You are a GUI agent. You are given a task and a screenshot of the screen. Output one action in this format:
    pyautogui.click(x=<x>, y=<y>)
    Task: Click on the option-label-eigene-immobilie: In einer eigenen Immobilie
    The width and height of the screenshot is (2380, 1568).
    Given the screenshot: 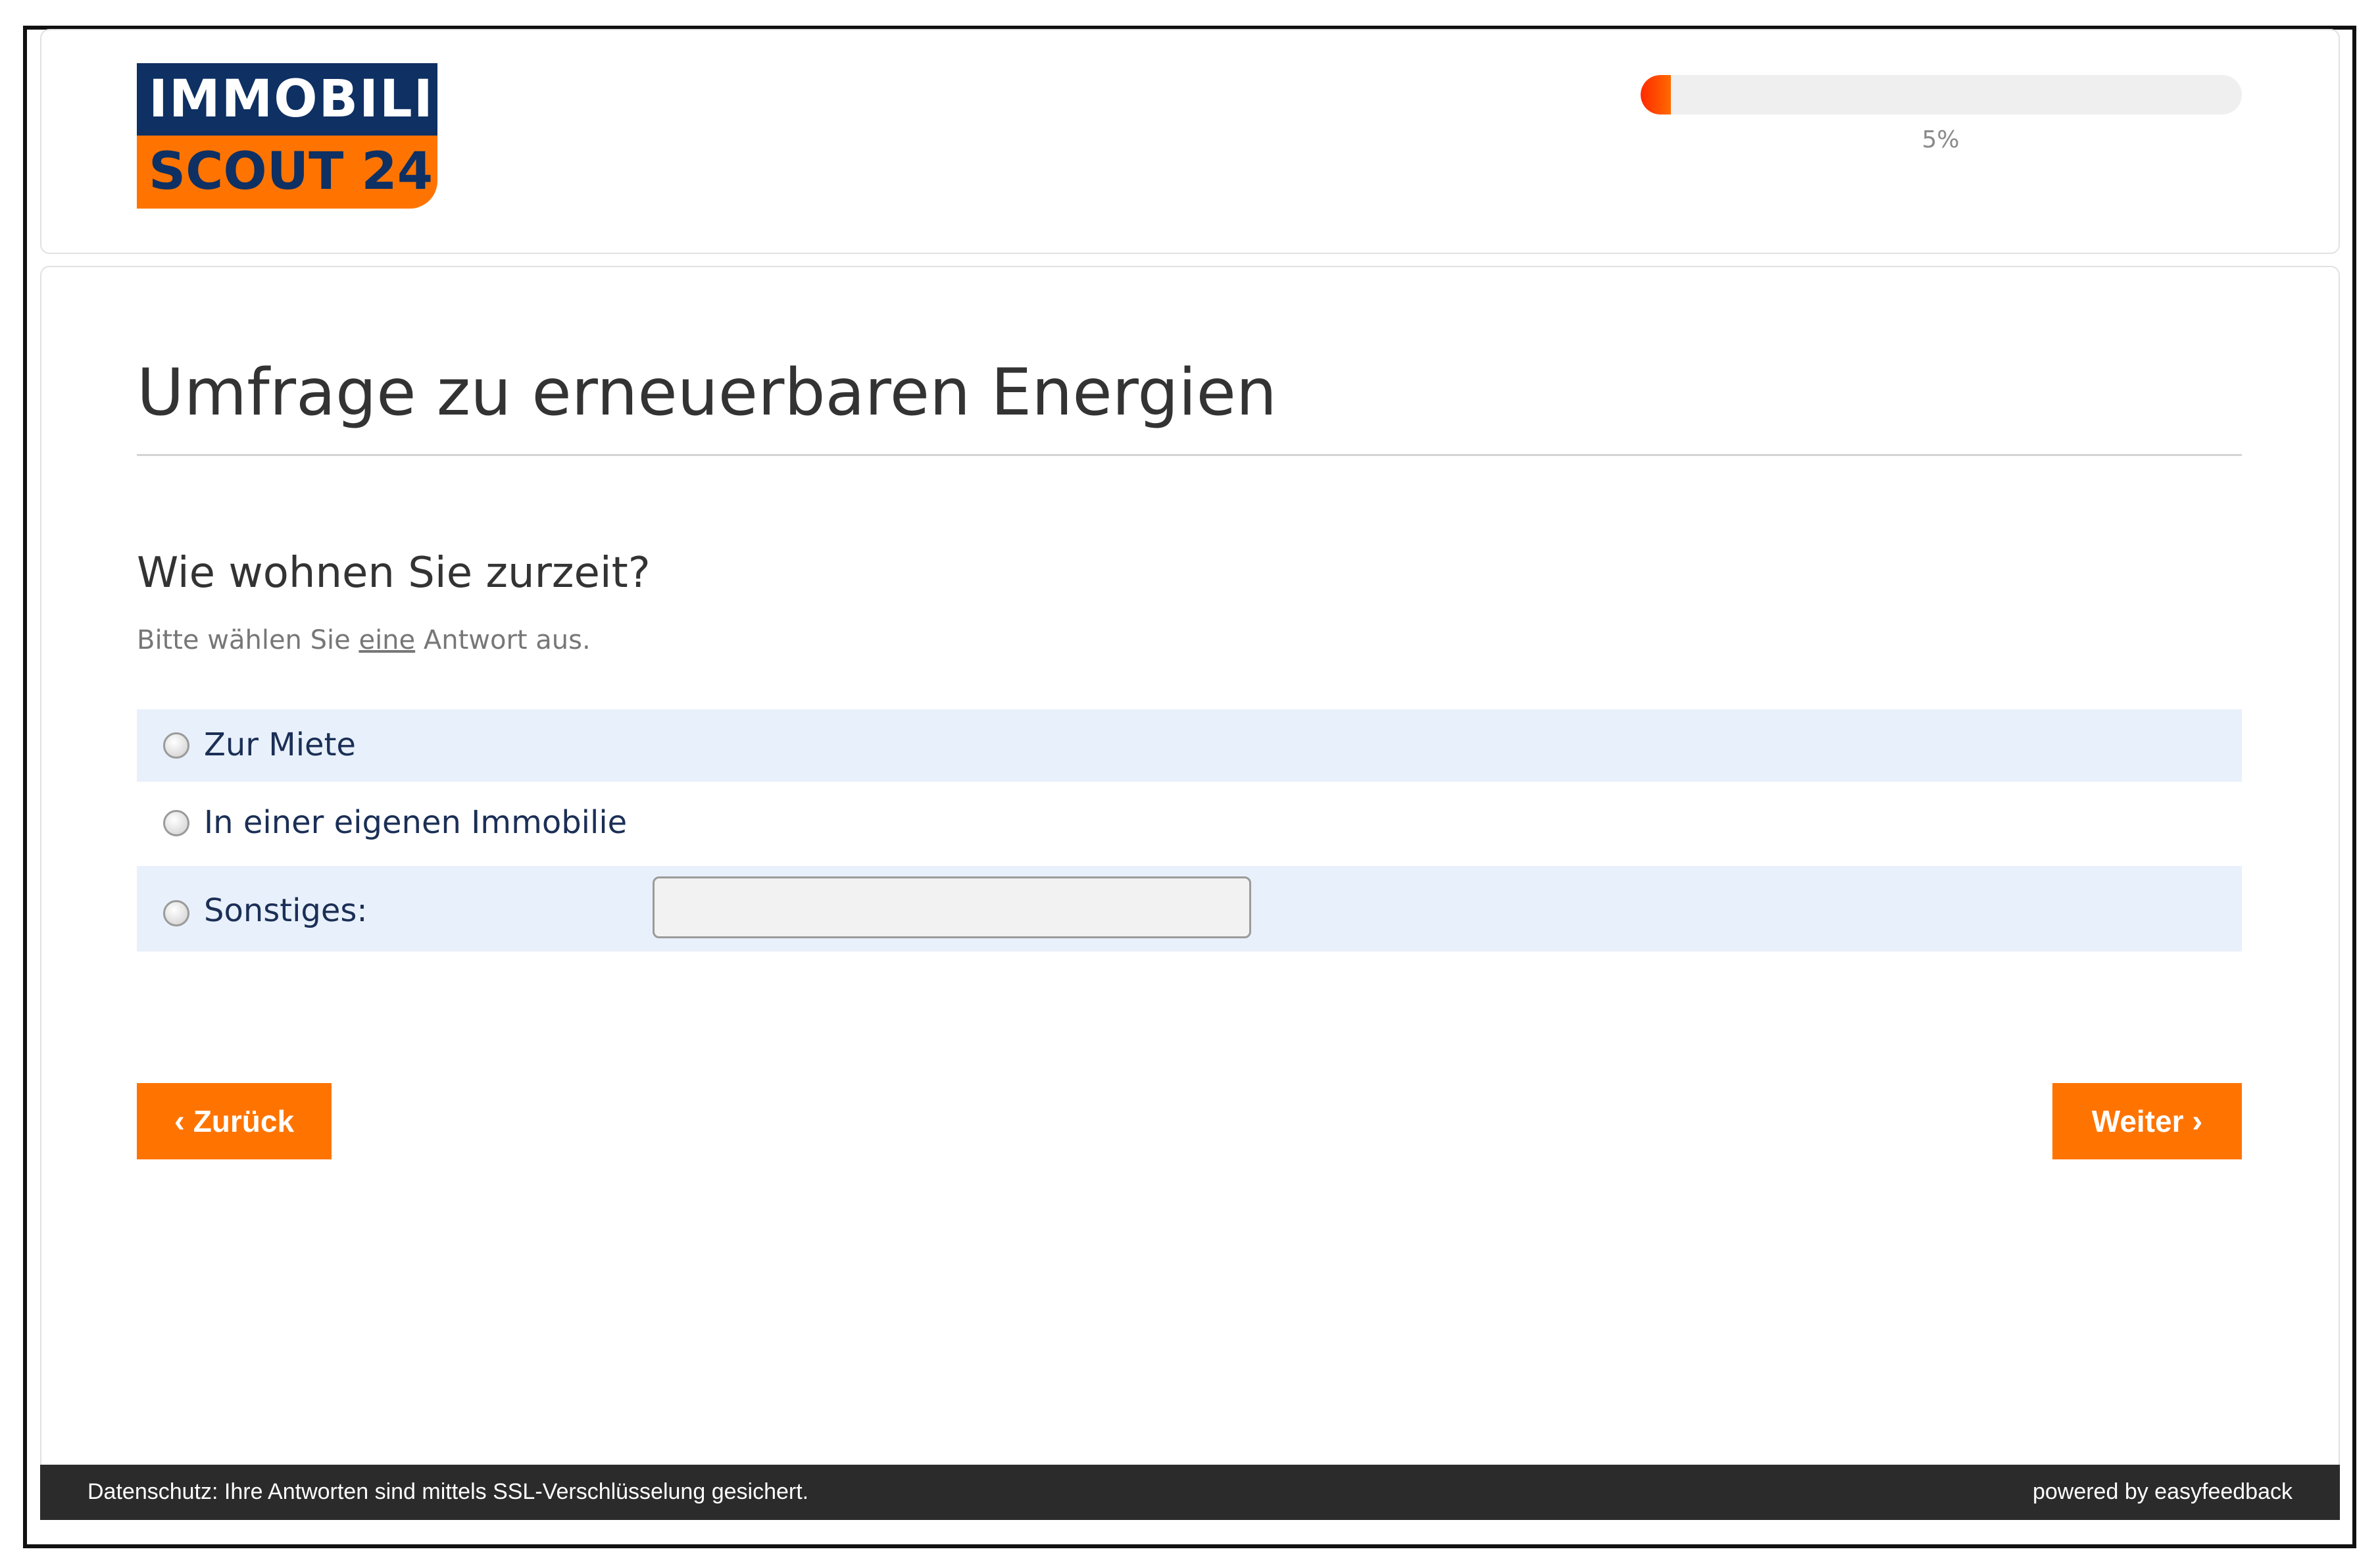 What is the action you would take?
    pyautogui.click(x=415, y=823)
    